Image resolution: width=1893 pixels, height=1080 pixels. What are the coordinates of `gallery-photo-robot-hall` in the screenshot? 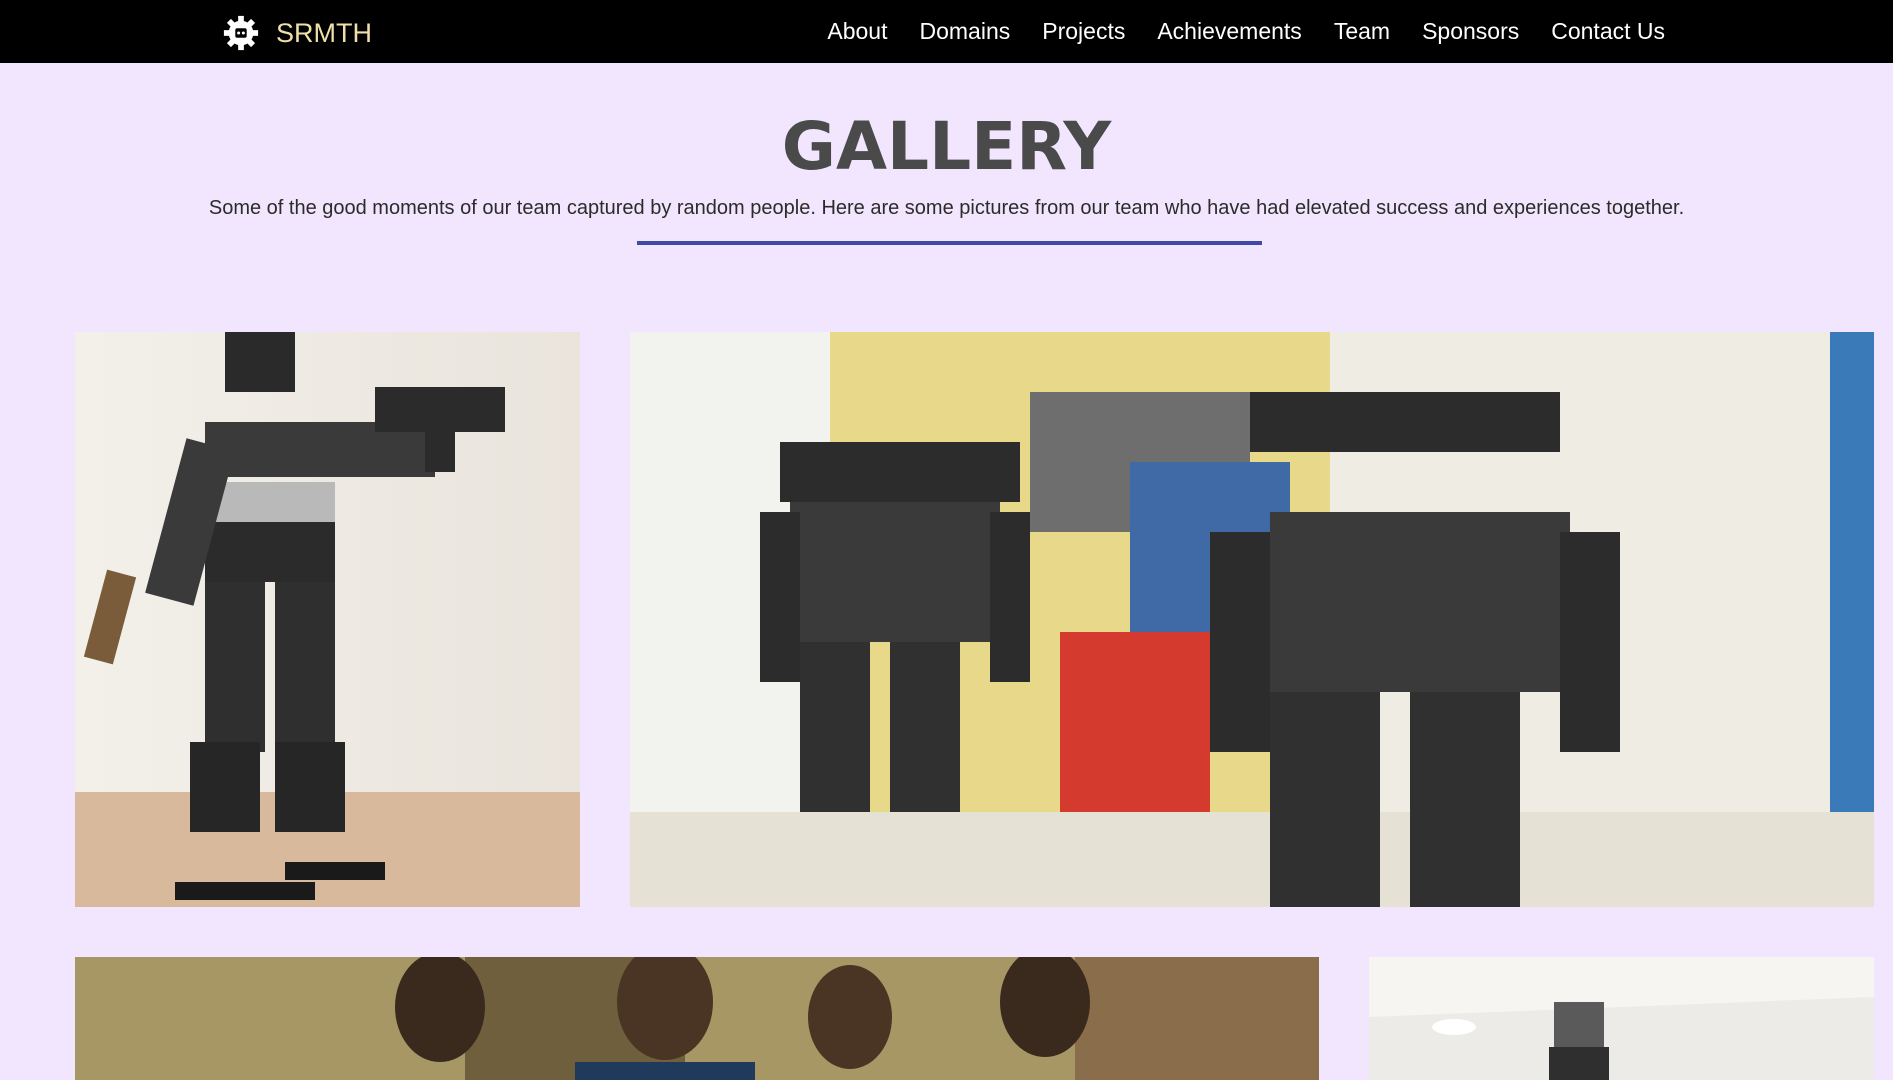 It's located at (1621, 1018).